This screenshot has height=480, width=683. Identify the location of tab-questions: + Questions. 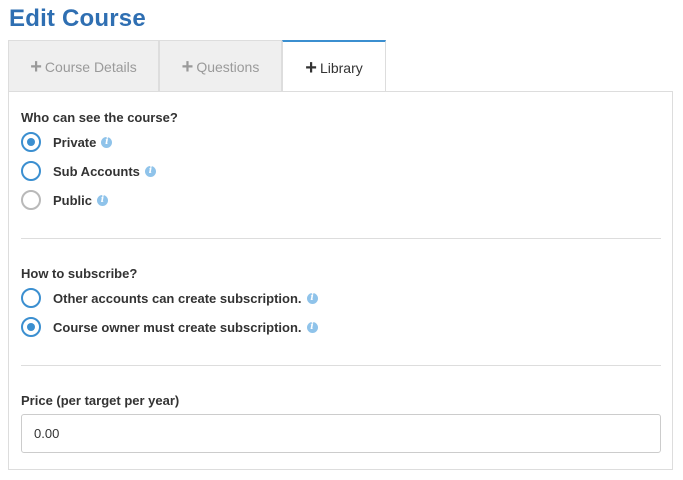
(220, 66).